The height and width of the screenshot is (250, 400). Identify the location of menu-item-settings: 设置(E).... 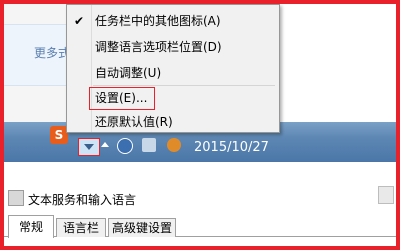
(121, 98).